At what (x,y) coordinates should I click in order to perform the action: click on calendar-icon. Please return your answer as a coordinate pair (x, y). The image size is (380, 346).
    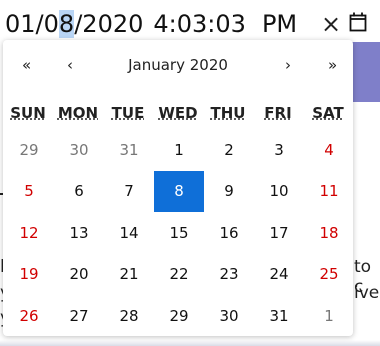
    Looking at the image, I should click on (358, 22).